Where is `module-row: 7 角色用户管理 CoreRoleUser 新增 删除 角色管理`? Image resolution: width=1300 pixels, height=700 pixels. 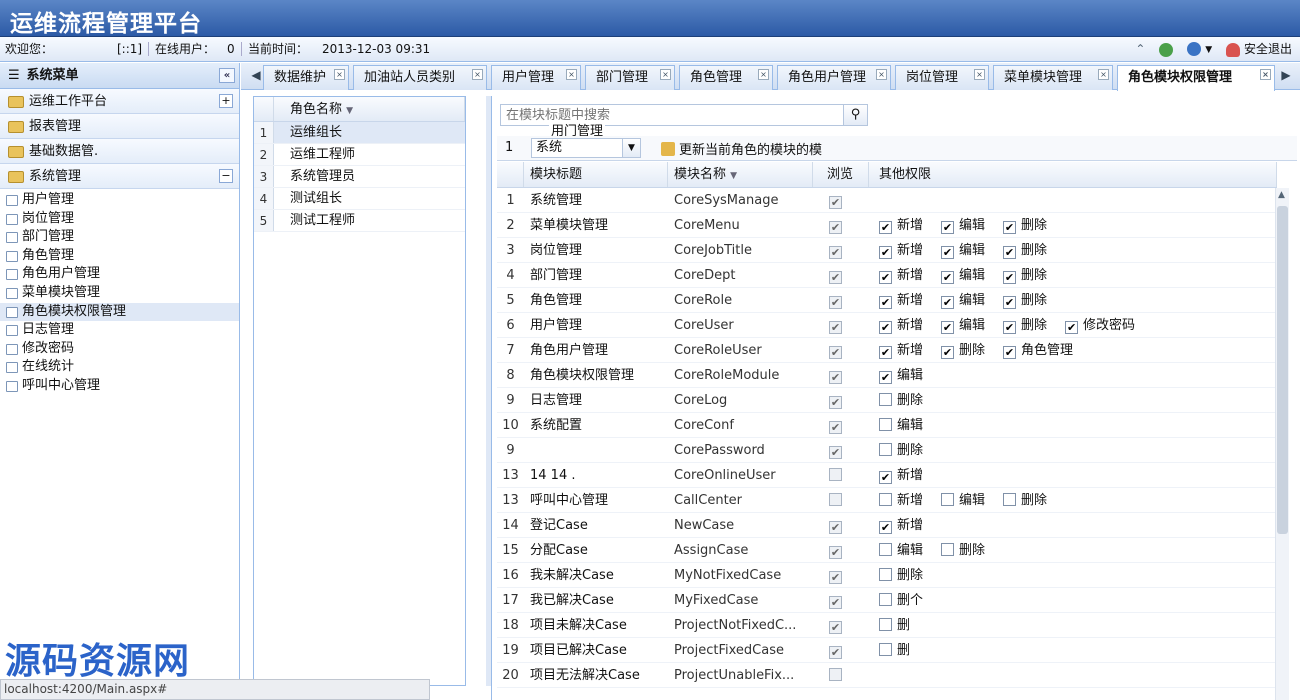 module-row: 7 角色用户管理 CoreRoleUser 新增 删除 角色管理 is located at coordinates (887, 350).